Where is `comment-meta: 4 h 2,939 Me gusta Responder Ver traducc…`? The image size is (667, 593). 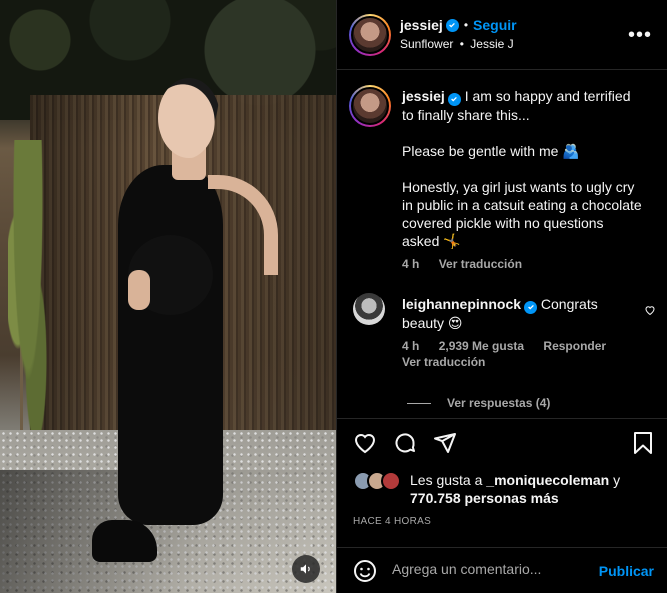 comment-meta: 4 h 2,939 Me gusta Responder Ver traducc… is located at coordinates (522, 354).